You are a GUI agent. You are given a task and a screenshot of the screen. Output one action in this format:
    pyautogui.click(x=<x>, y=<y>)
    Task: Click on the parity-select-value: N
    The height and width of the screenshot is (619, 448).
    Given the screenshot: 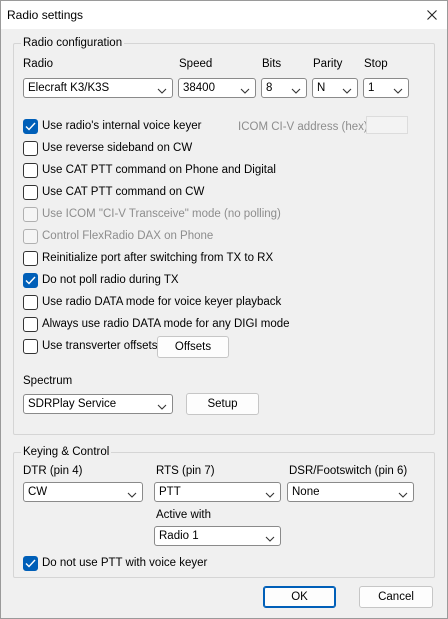 What is the action you would take?
    pyautogui.click(x=321, y=88)
    